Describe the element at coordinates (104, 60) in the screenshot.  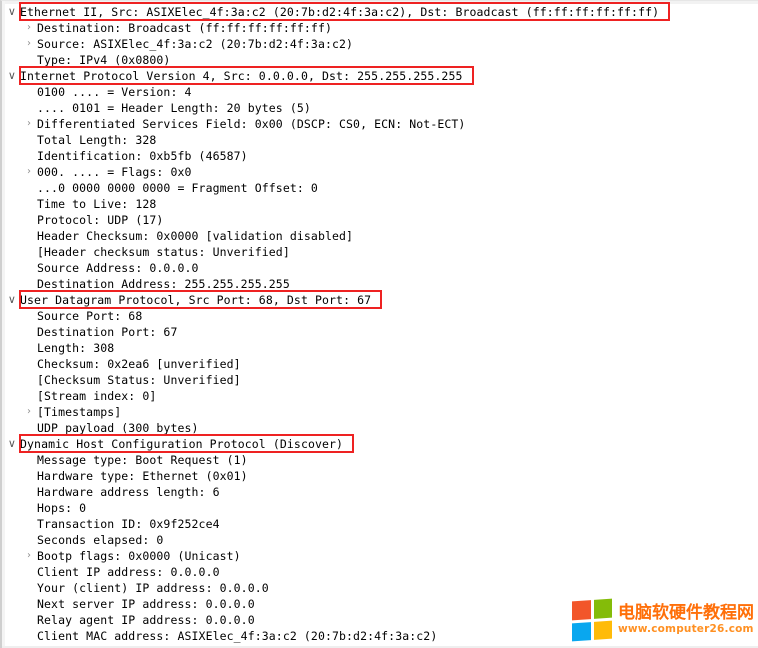
I see `tree-row-label: Type: IPv4 (0x0800)` at that location.